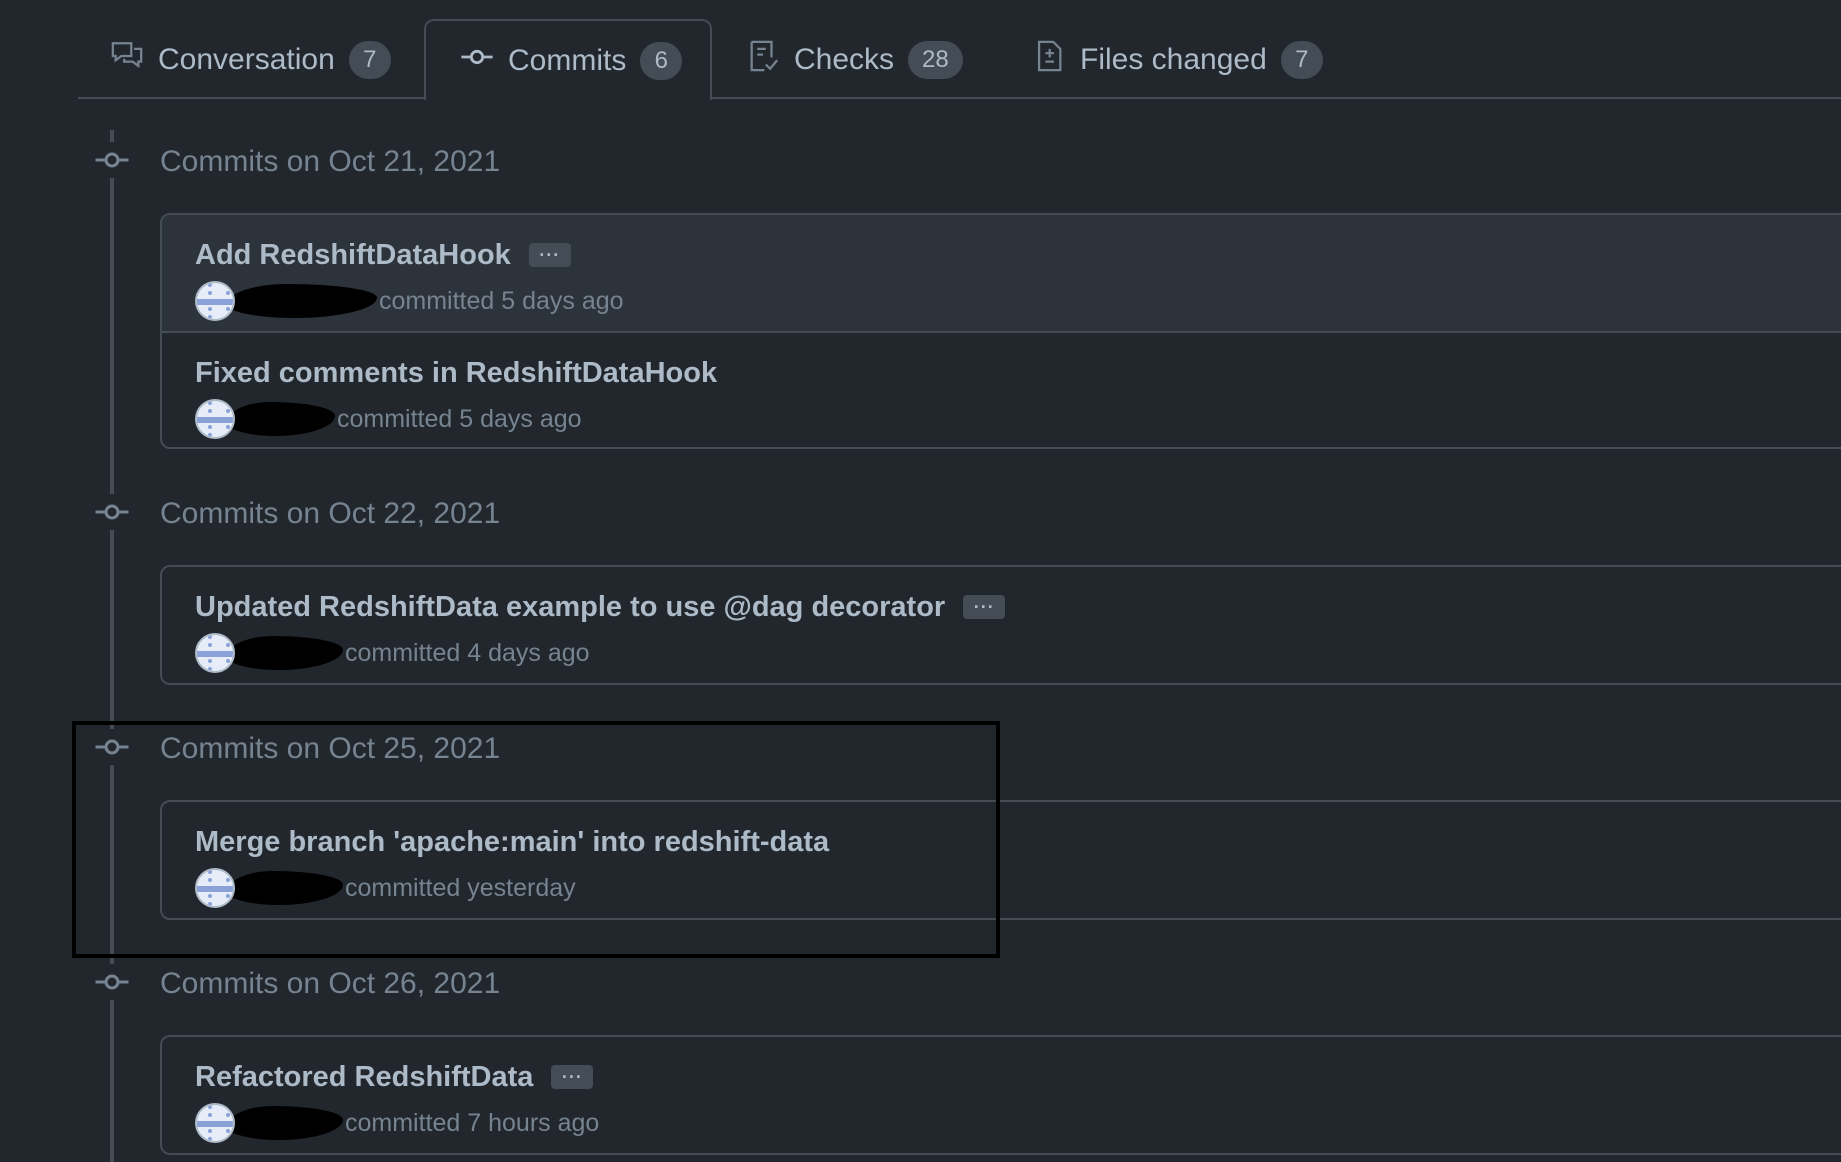 The height and width of the screenshot is (1162, 1841). I want to click on commit-title-link: Refactored RedshiftData, so click(364, 1077).